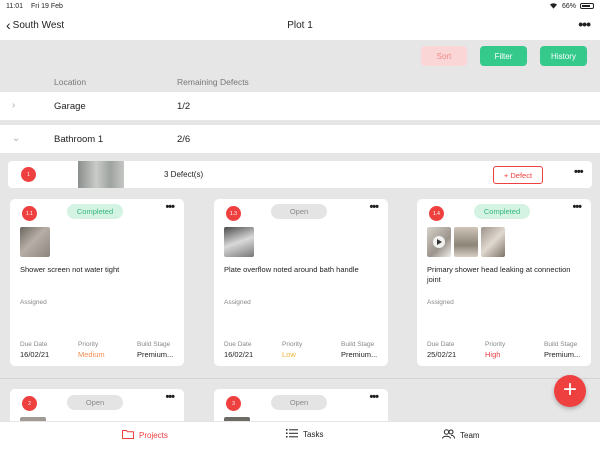  What do you see at coordinates (29, 403) in the screenshot?
I see `defect-badge: 2` at bounding box center [29, 403].